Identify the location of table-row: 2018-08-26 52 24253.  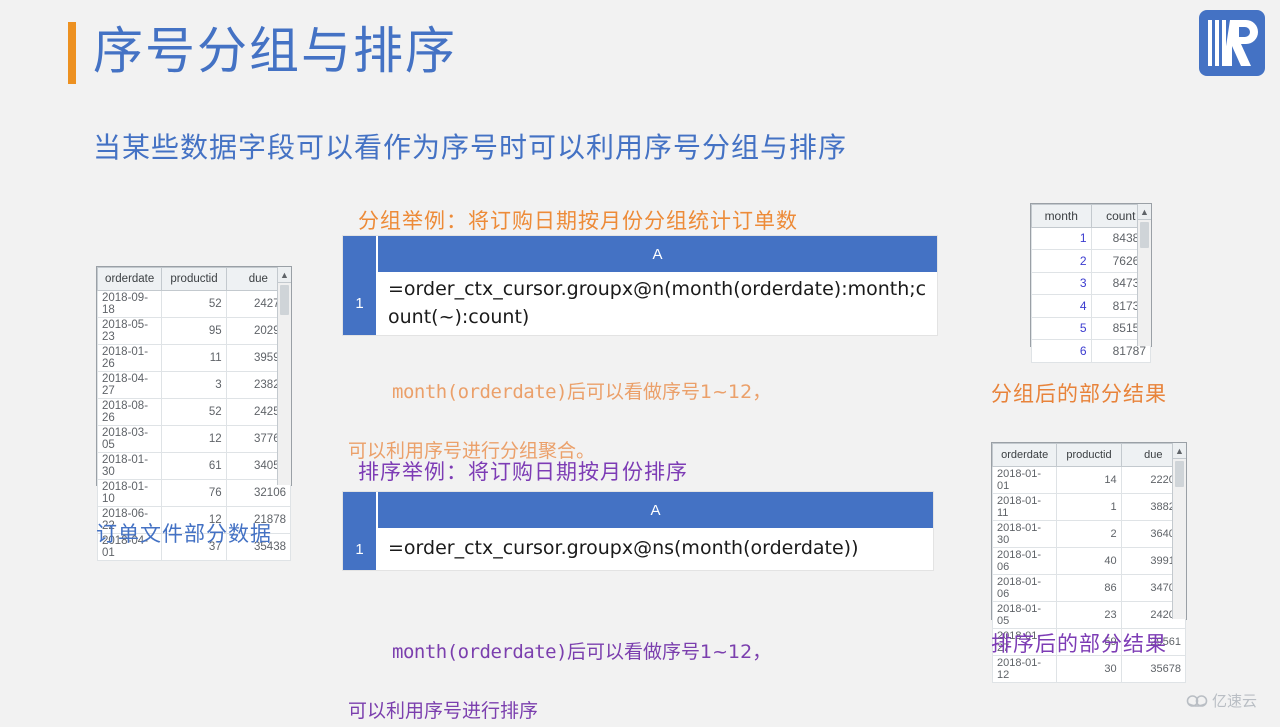
(194, 412).